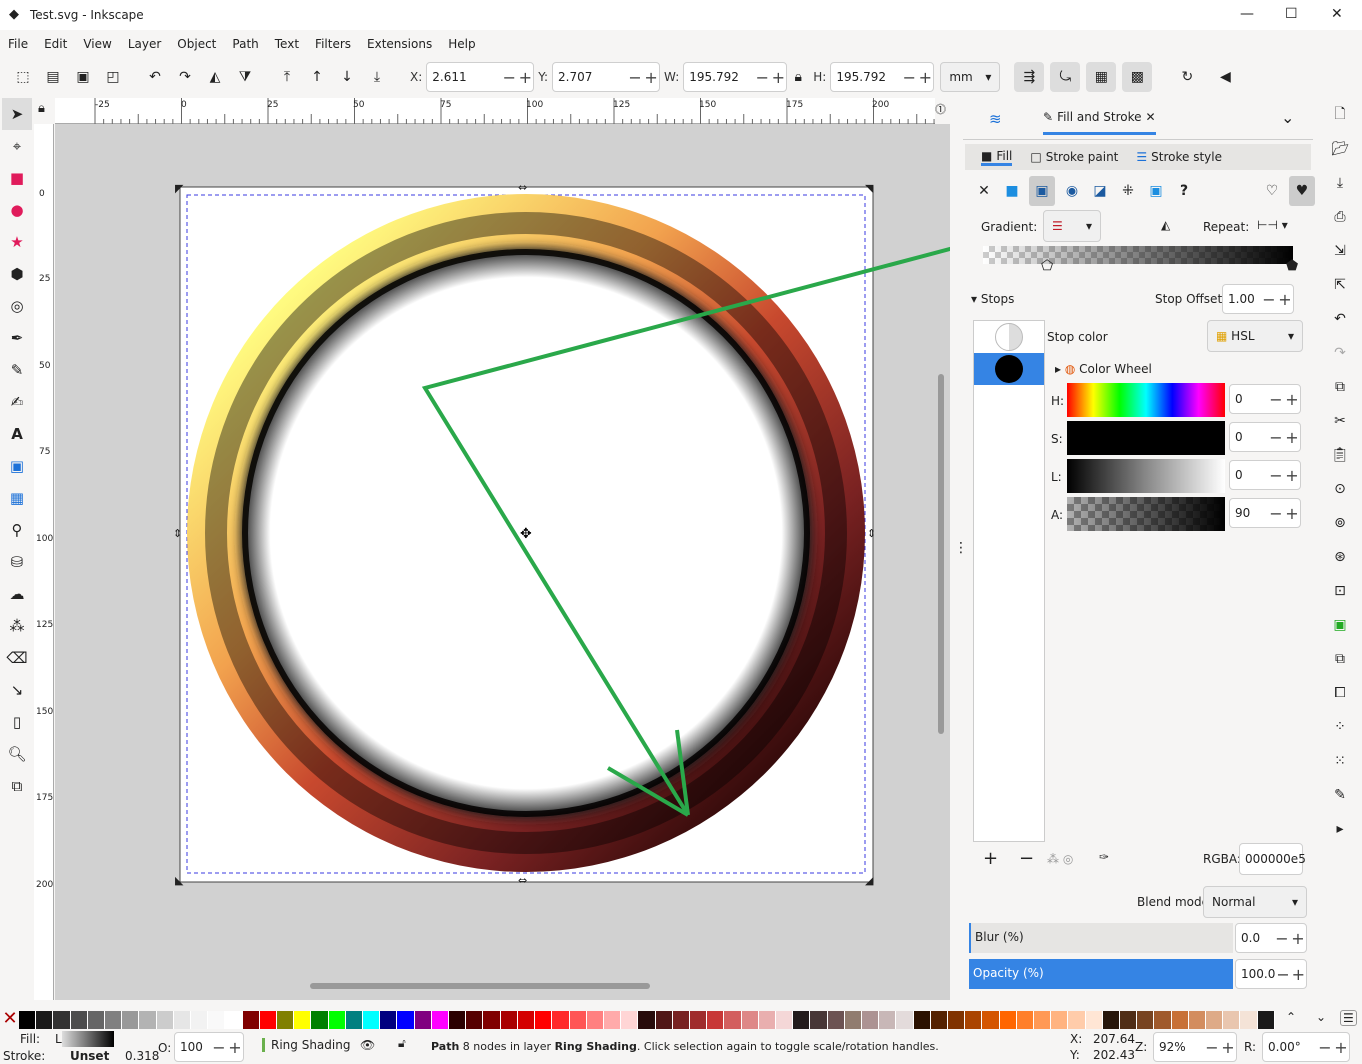  Describe the element at coordinates (1100, 191) in the screenshot. I see `mesh-gradient-icon: ◪` at that location.